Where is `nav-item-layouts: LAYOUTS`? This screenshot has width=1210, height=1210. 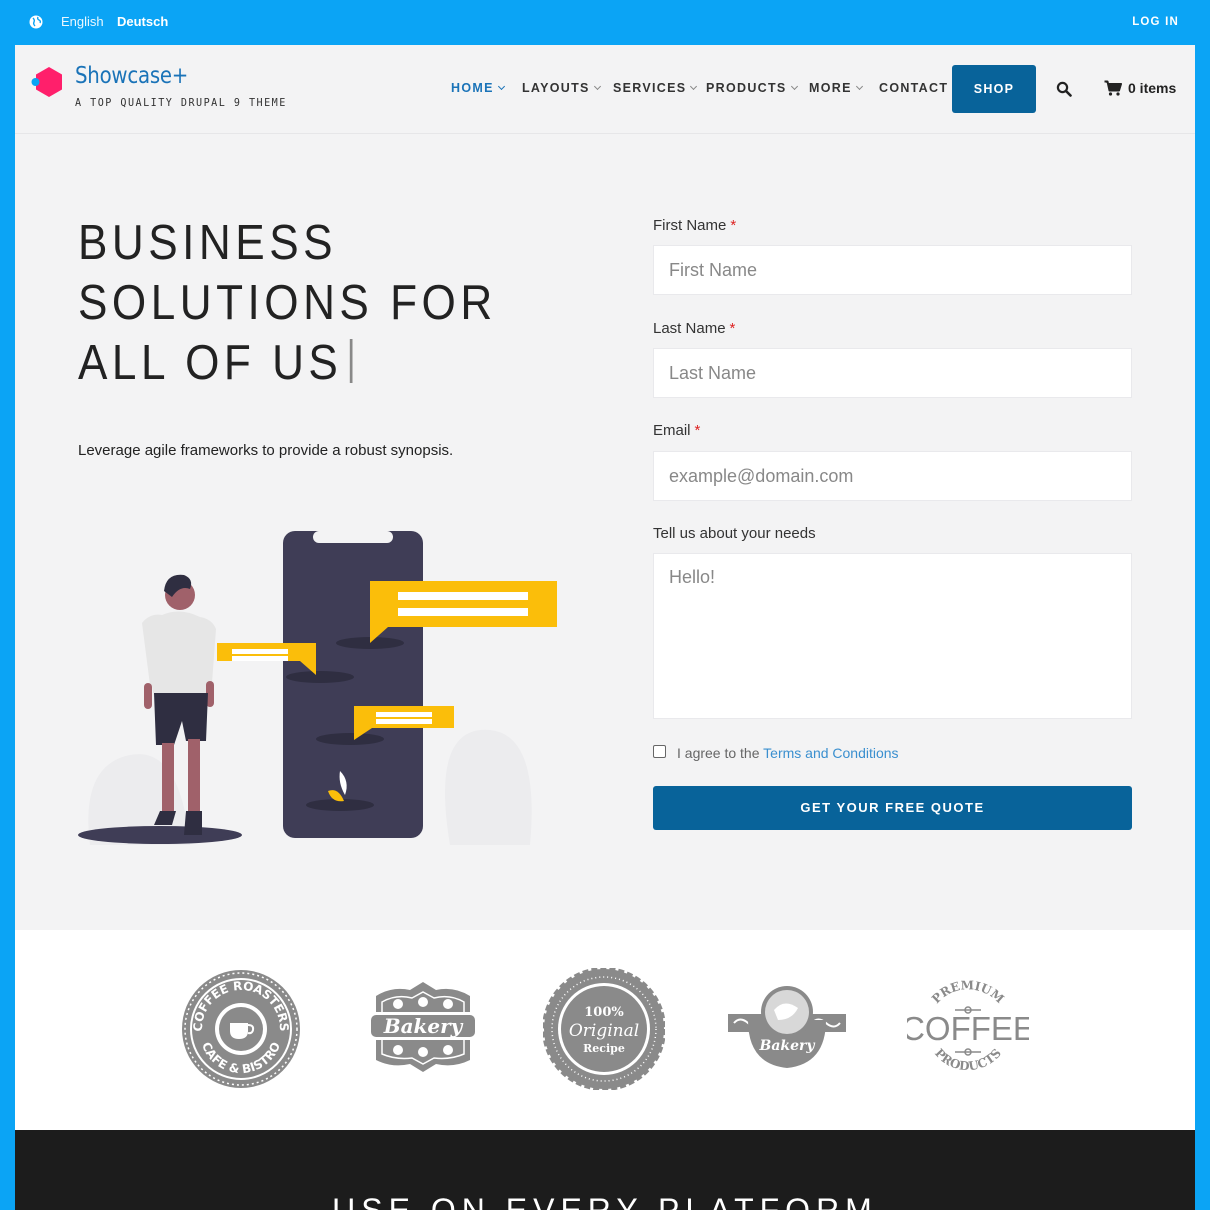 nav-item-layouts: LAYOUTS is located at coordinates (561, 89).